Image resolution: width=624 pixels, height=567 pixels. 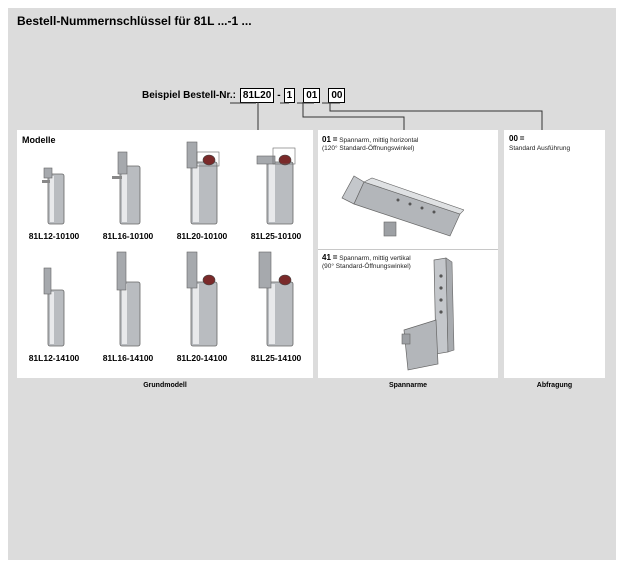 I want to click on model-label: 81L20-14100, so click(x=202, y=358).